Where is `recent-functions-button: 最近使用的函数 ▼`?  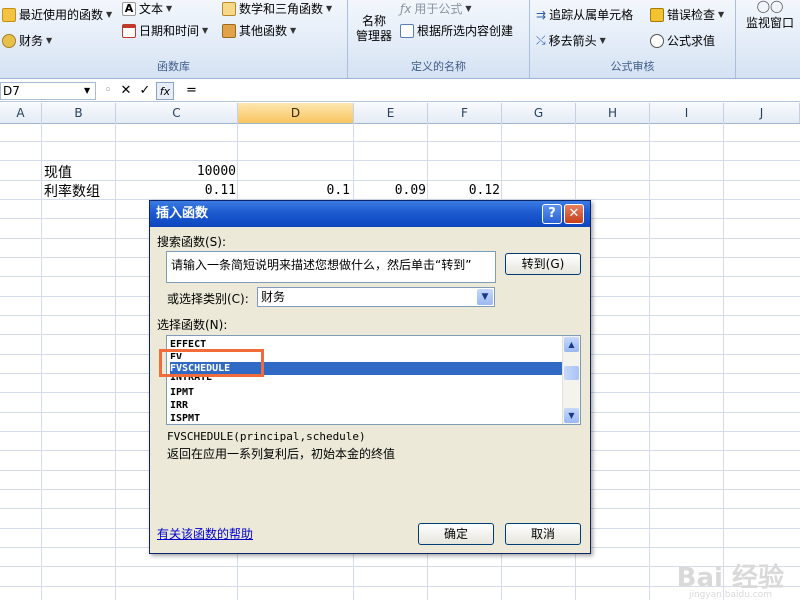 recent-functions-button: 最近使用的函数 ▼ is located at coordinates (57, 14).